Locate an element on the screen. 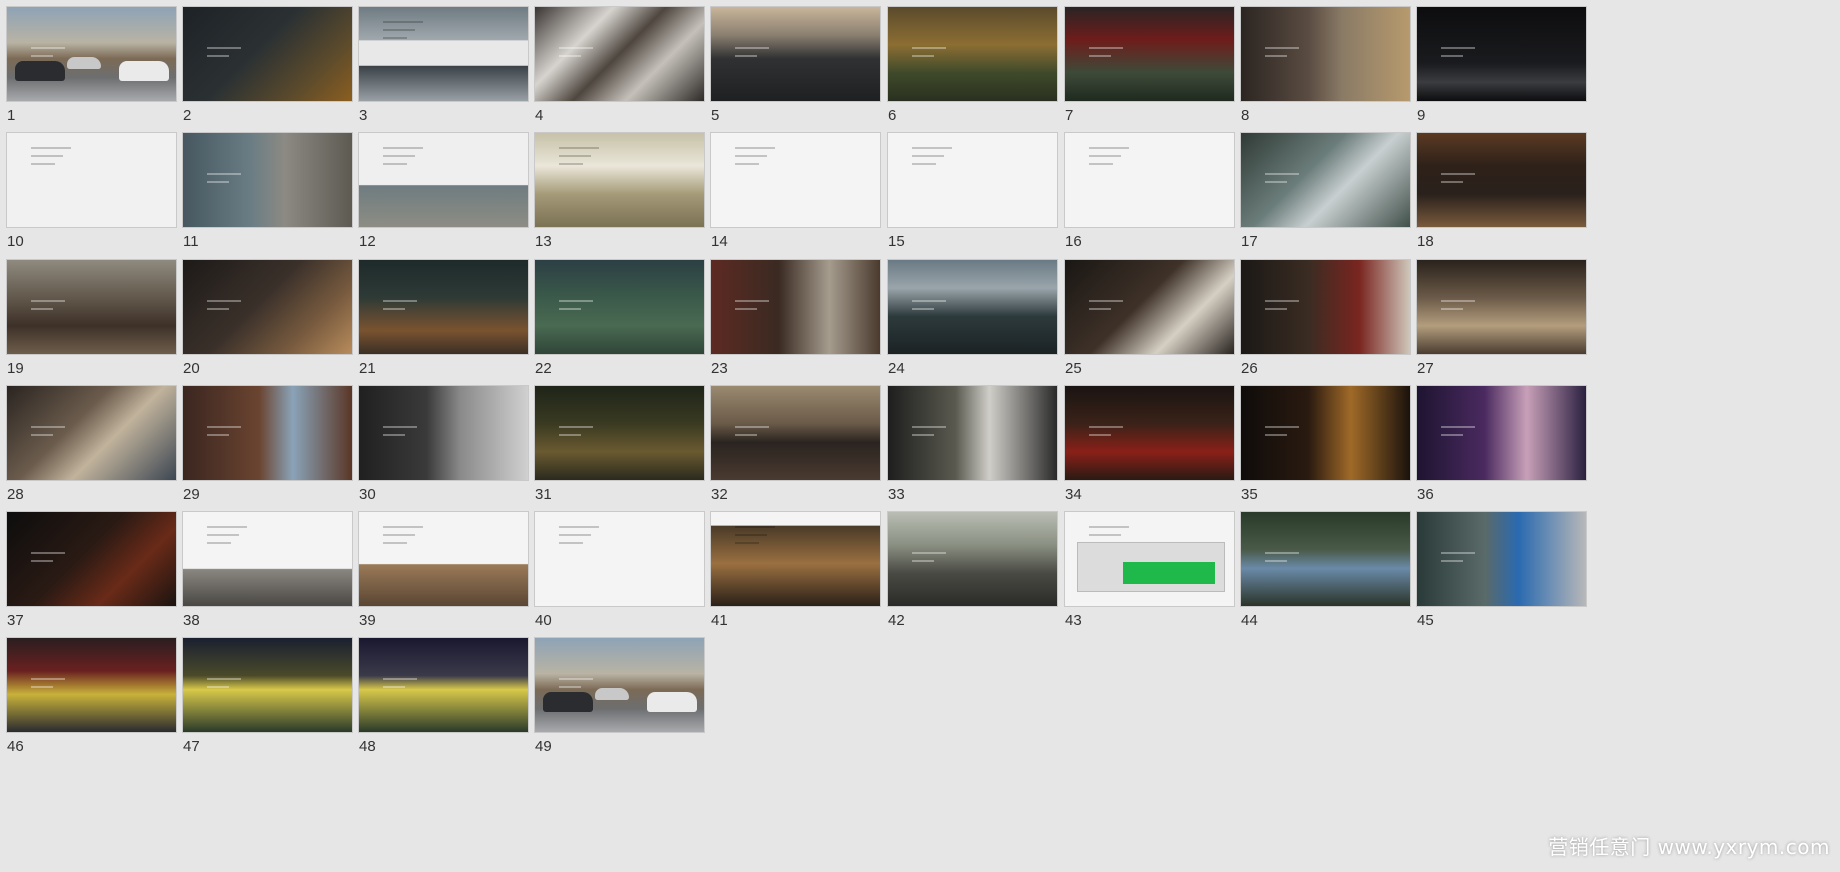 This screenshot has width=1840, height=872. slide-thumbnail-6: 6 is located at coordinates (972, 65).